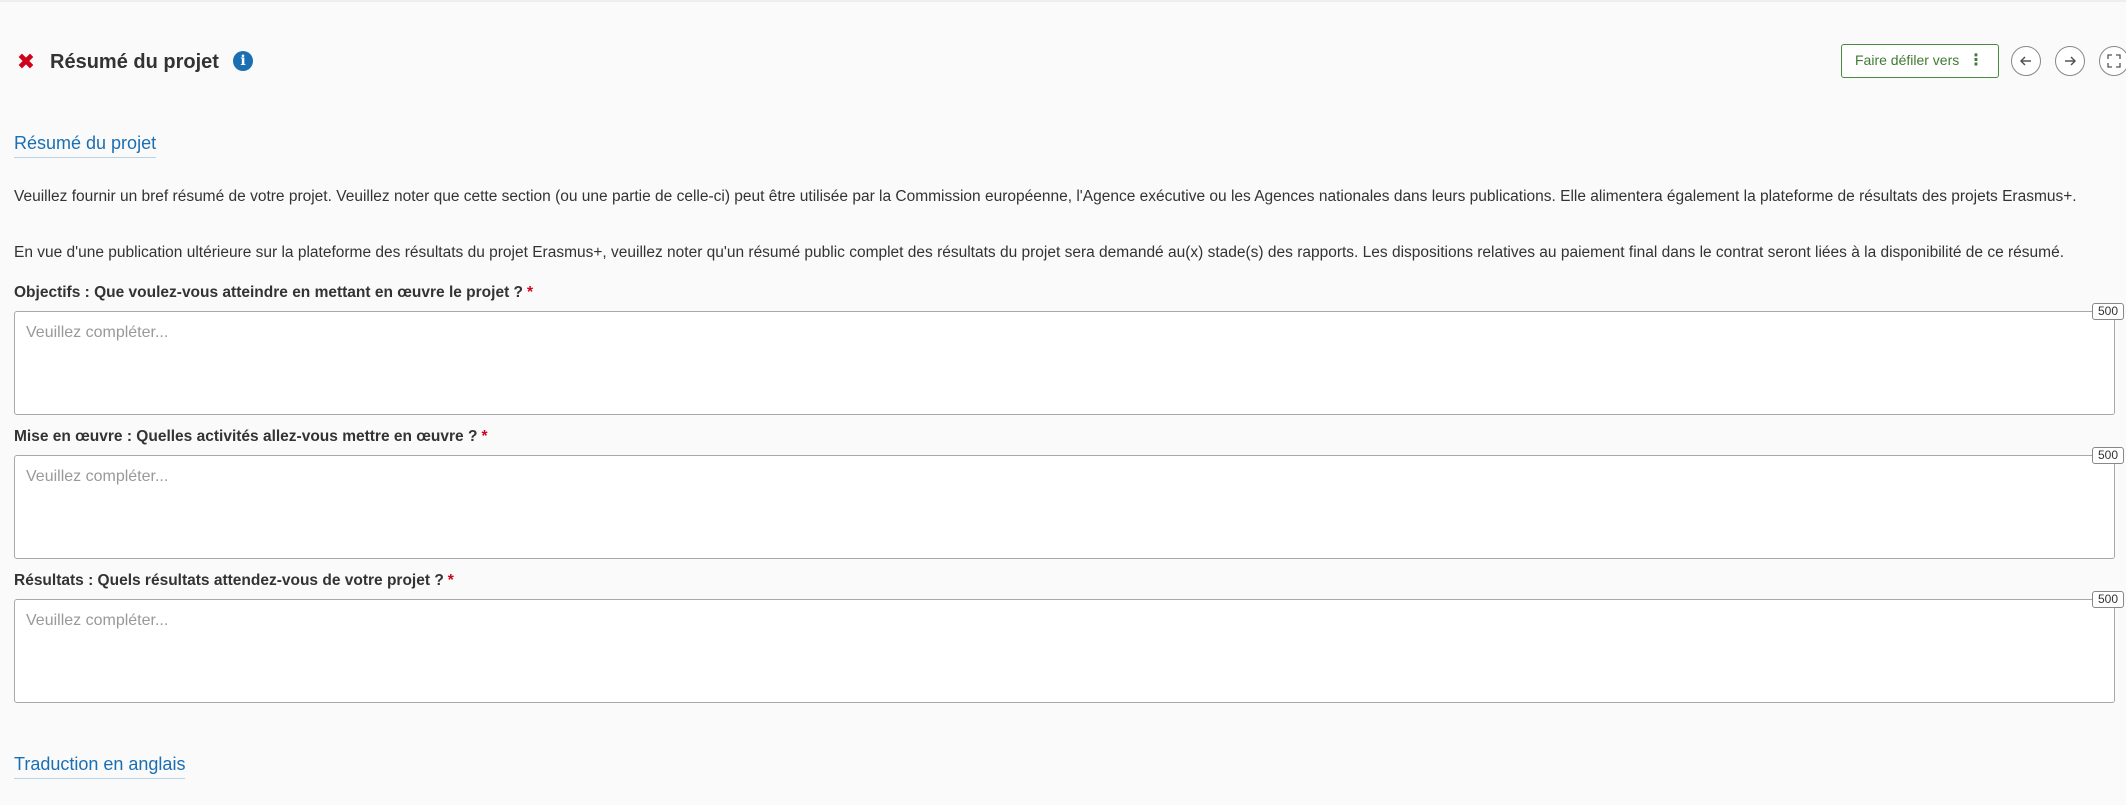 The image size is (2126, 805). I want to click on page-title: Résumé du projet, so click(134, 62).